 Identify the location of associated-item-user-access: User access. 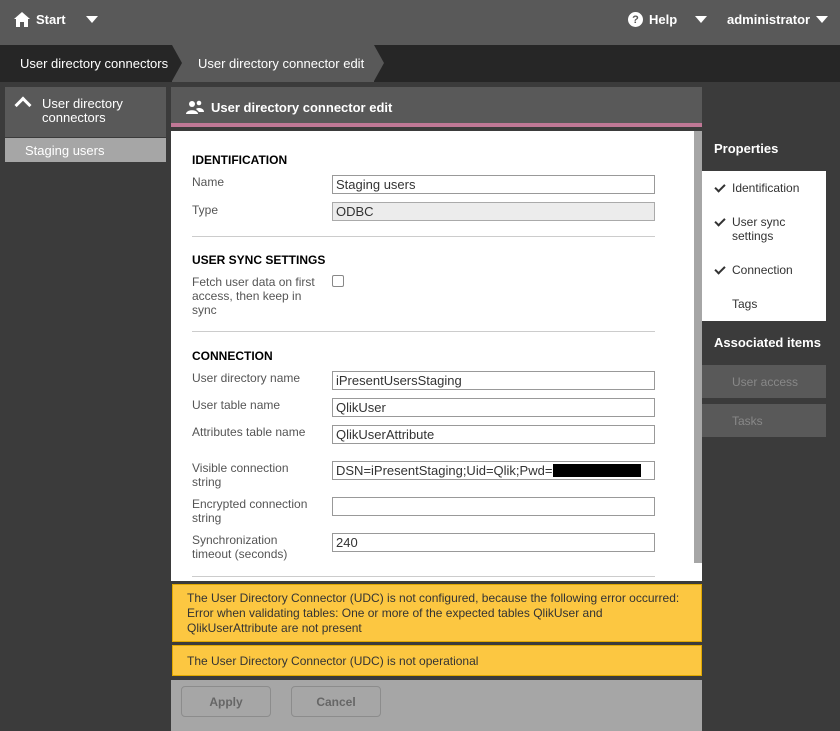
(764, 381).